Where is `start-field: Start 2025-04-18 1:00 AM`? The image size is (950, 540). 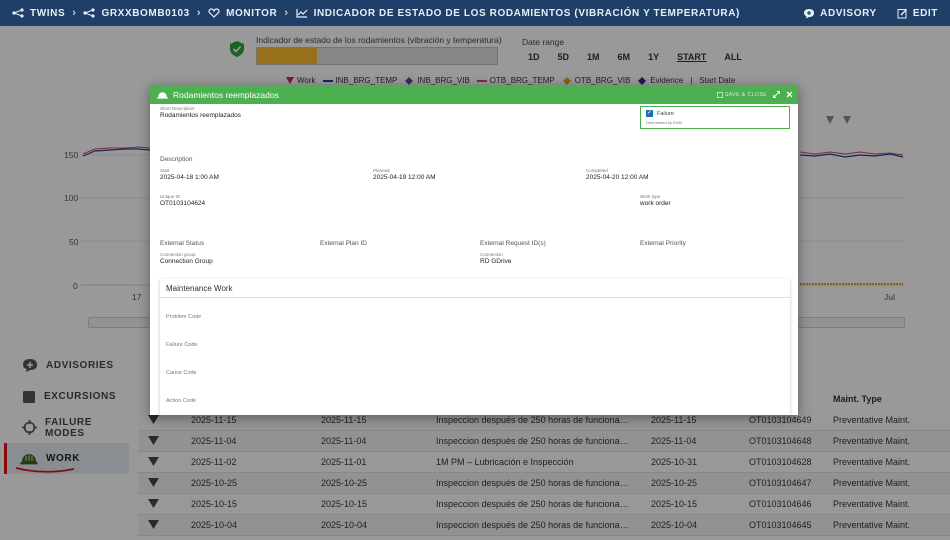
start-field: Start 2025-04-18 1:00 AM is located at coordinates (189, 174).